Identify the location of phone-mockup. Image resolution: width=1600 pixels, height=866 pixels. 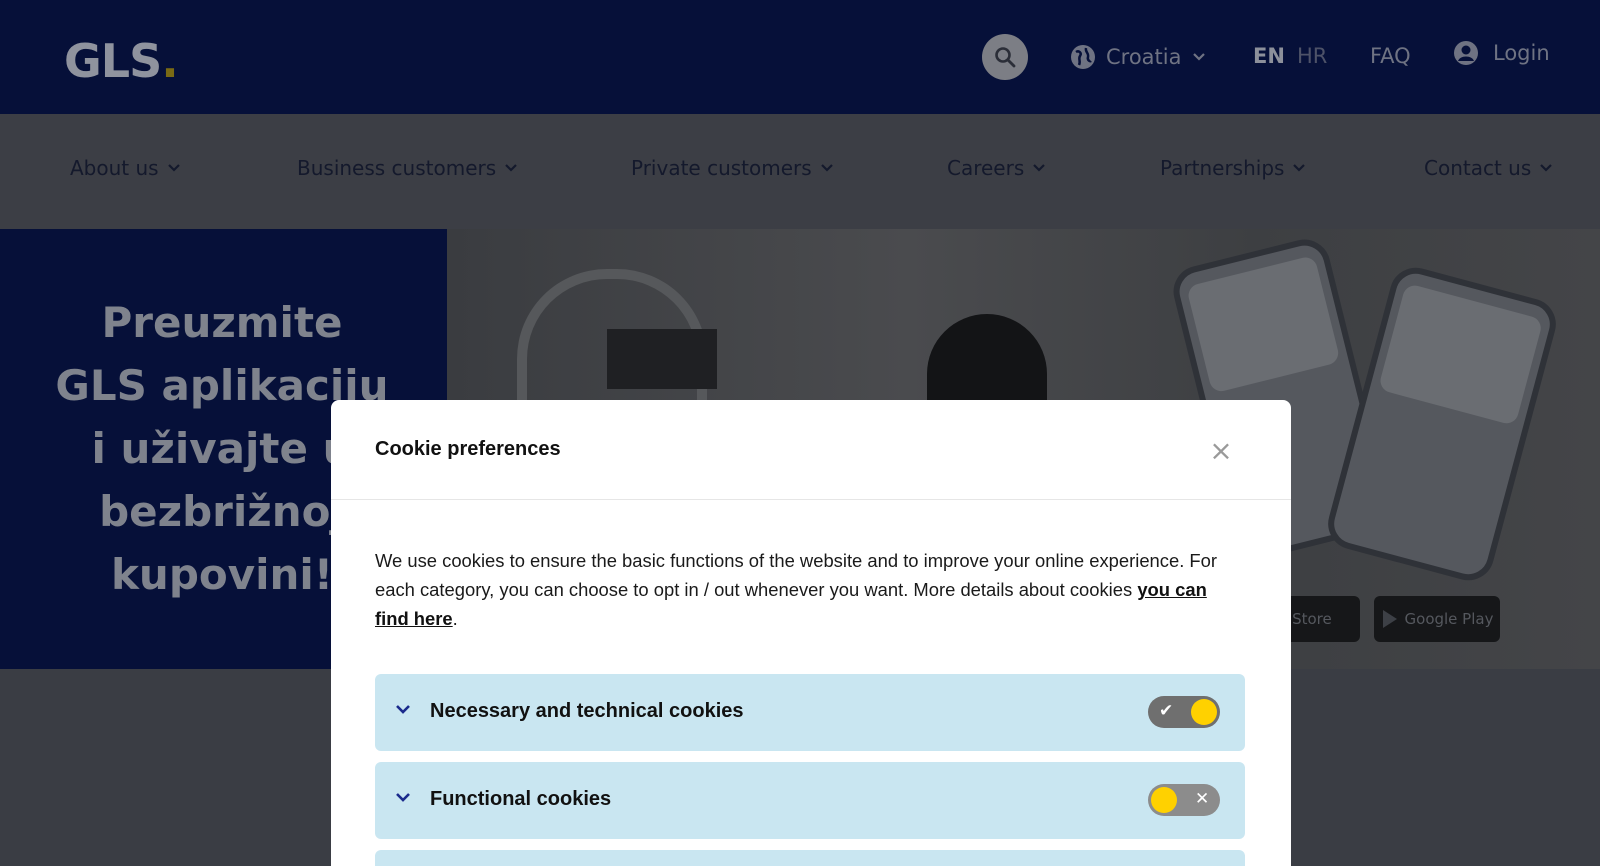
(1442, 424).